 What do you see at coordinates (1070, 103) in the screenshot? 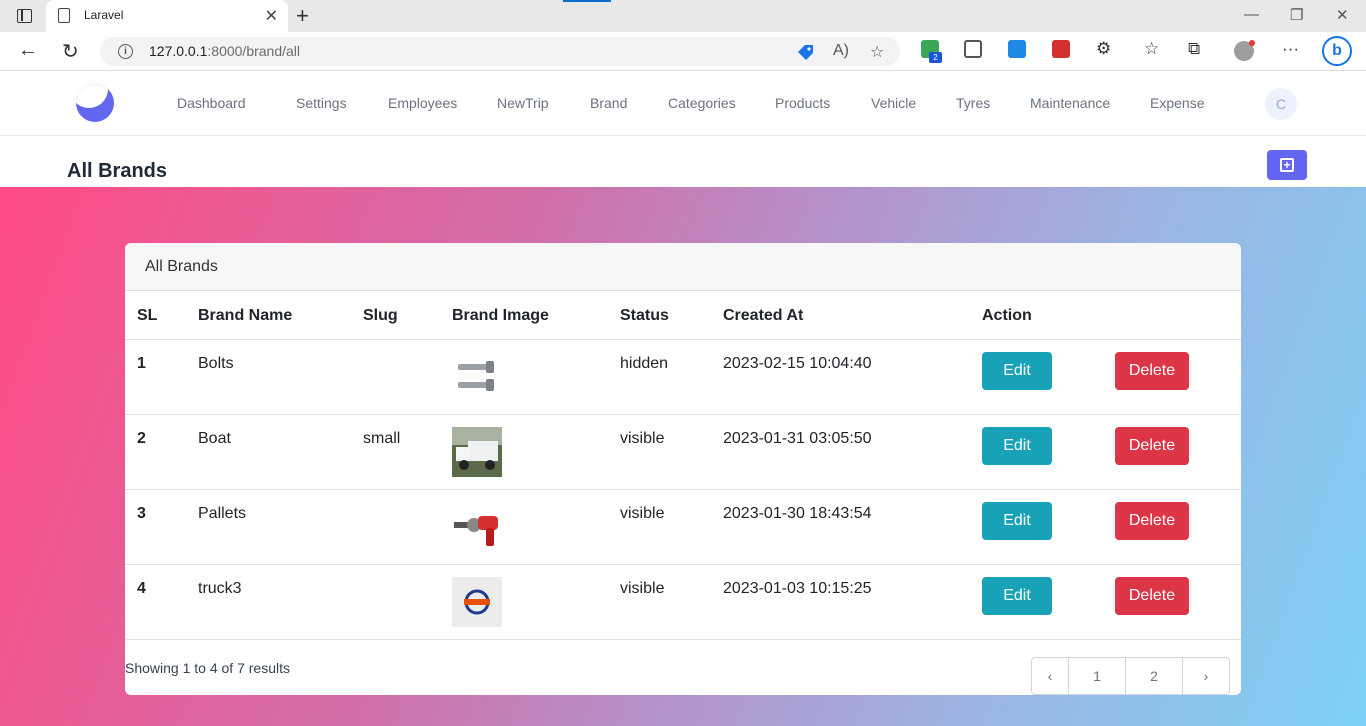
I see `nav-maintenance: Maintenance` at bounding box center [1070, 103].